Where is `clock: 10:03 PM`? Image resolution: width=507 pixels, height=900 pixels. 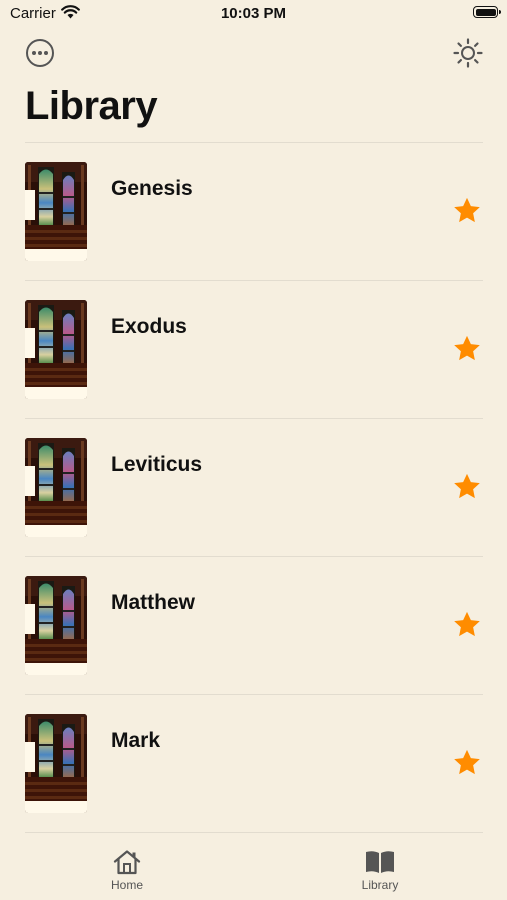
clock: 10:03 PM is located at coordinates (253, 13).